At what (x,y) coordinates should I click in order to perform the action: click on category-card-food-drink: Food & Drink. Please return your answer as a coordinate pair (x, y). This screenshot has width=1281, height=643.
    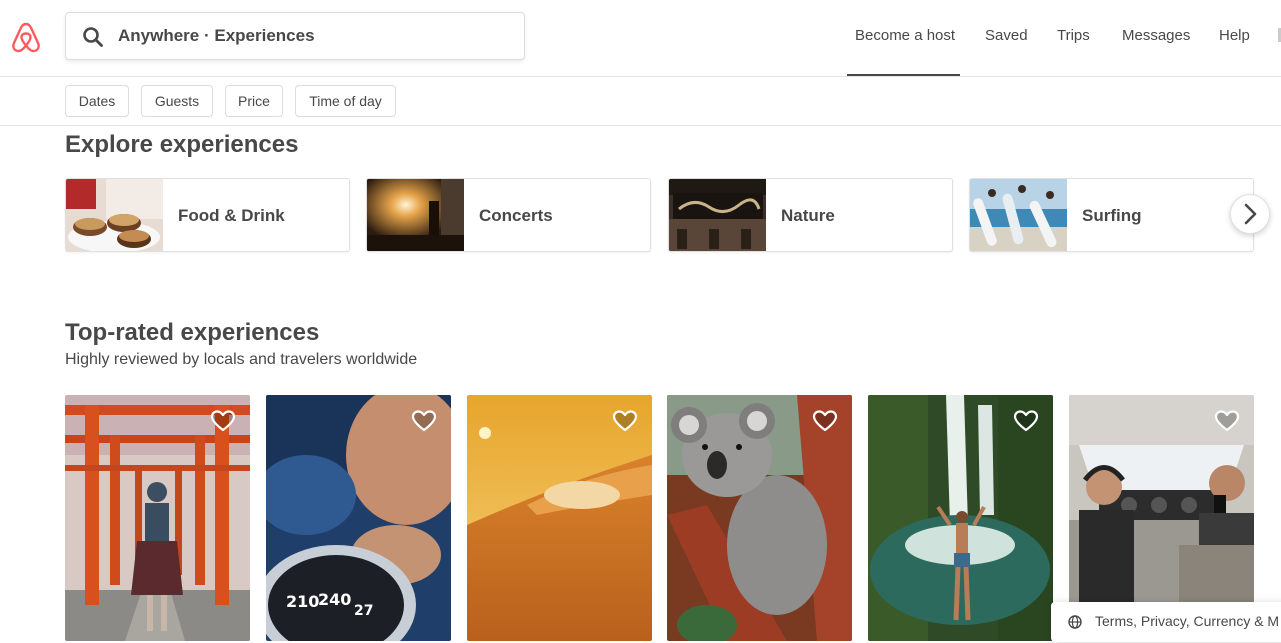
    Looking at the image, I should click on (207, 215).